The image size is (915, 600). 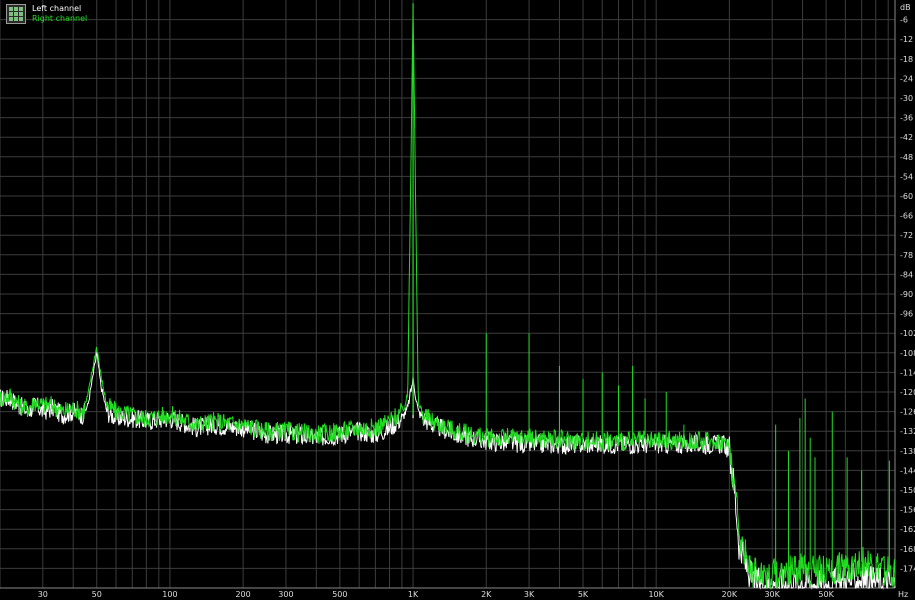 I want to click on y-tick-label: -72, so click(x=906, y=235).